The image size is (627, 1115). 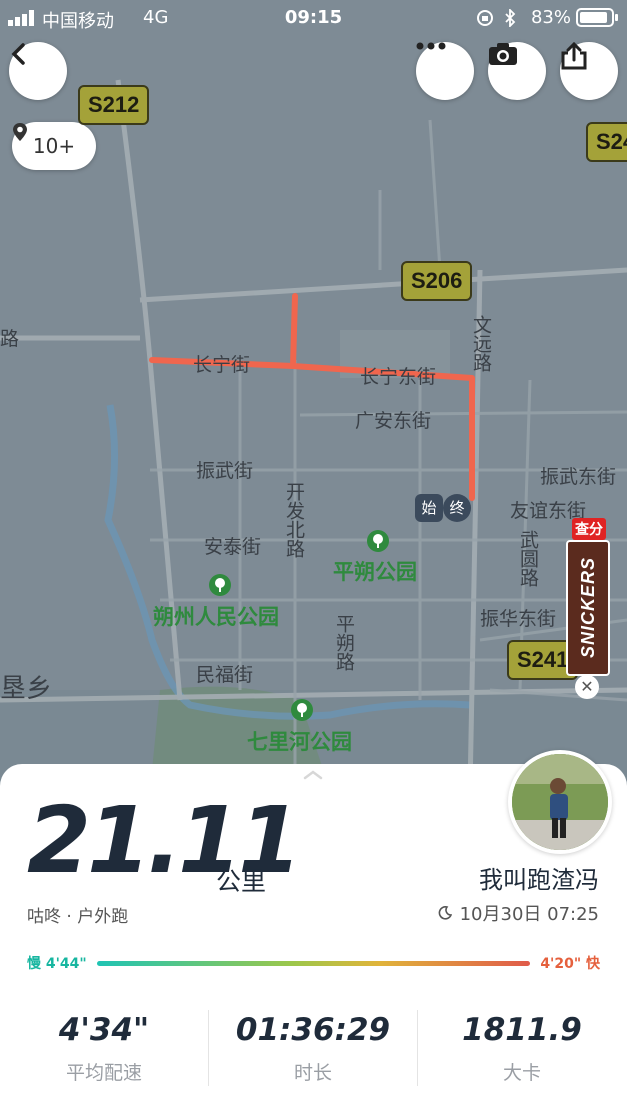 I want to click on moon-icon, so click(x=445, y=913).